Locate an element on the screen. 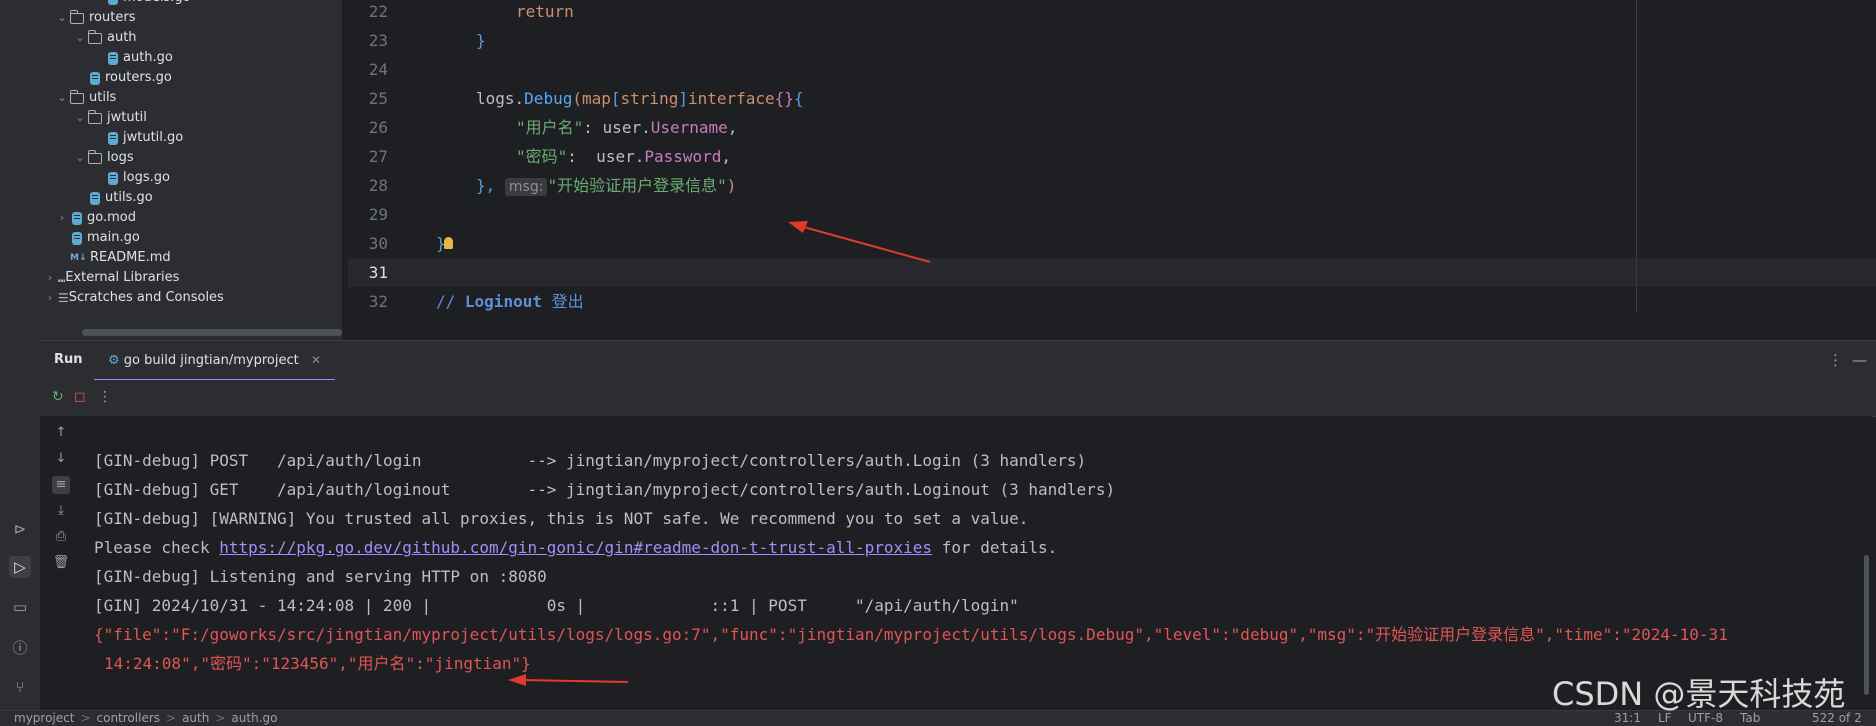  breadcrumb-item: auth is located at coordinates (195, 718).